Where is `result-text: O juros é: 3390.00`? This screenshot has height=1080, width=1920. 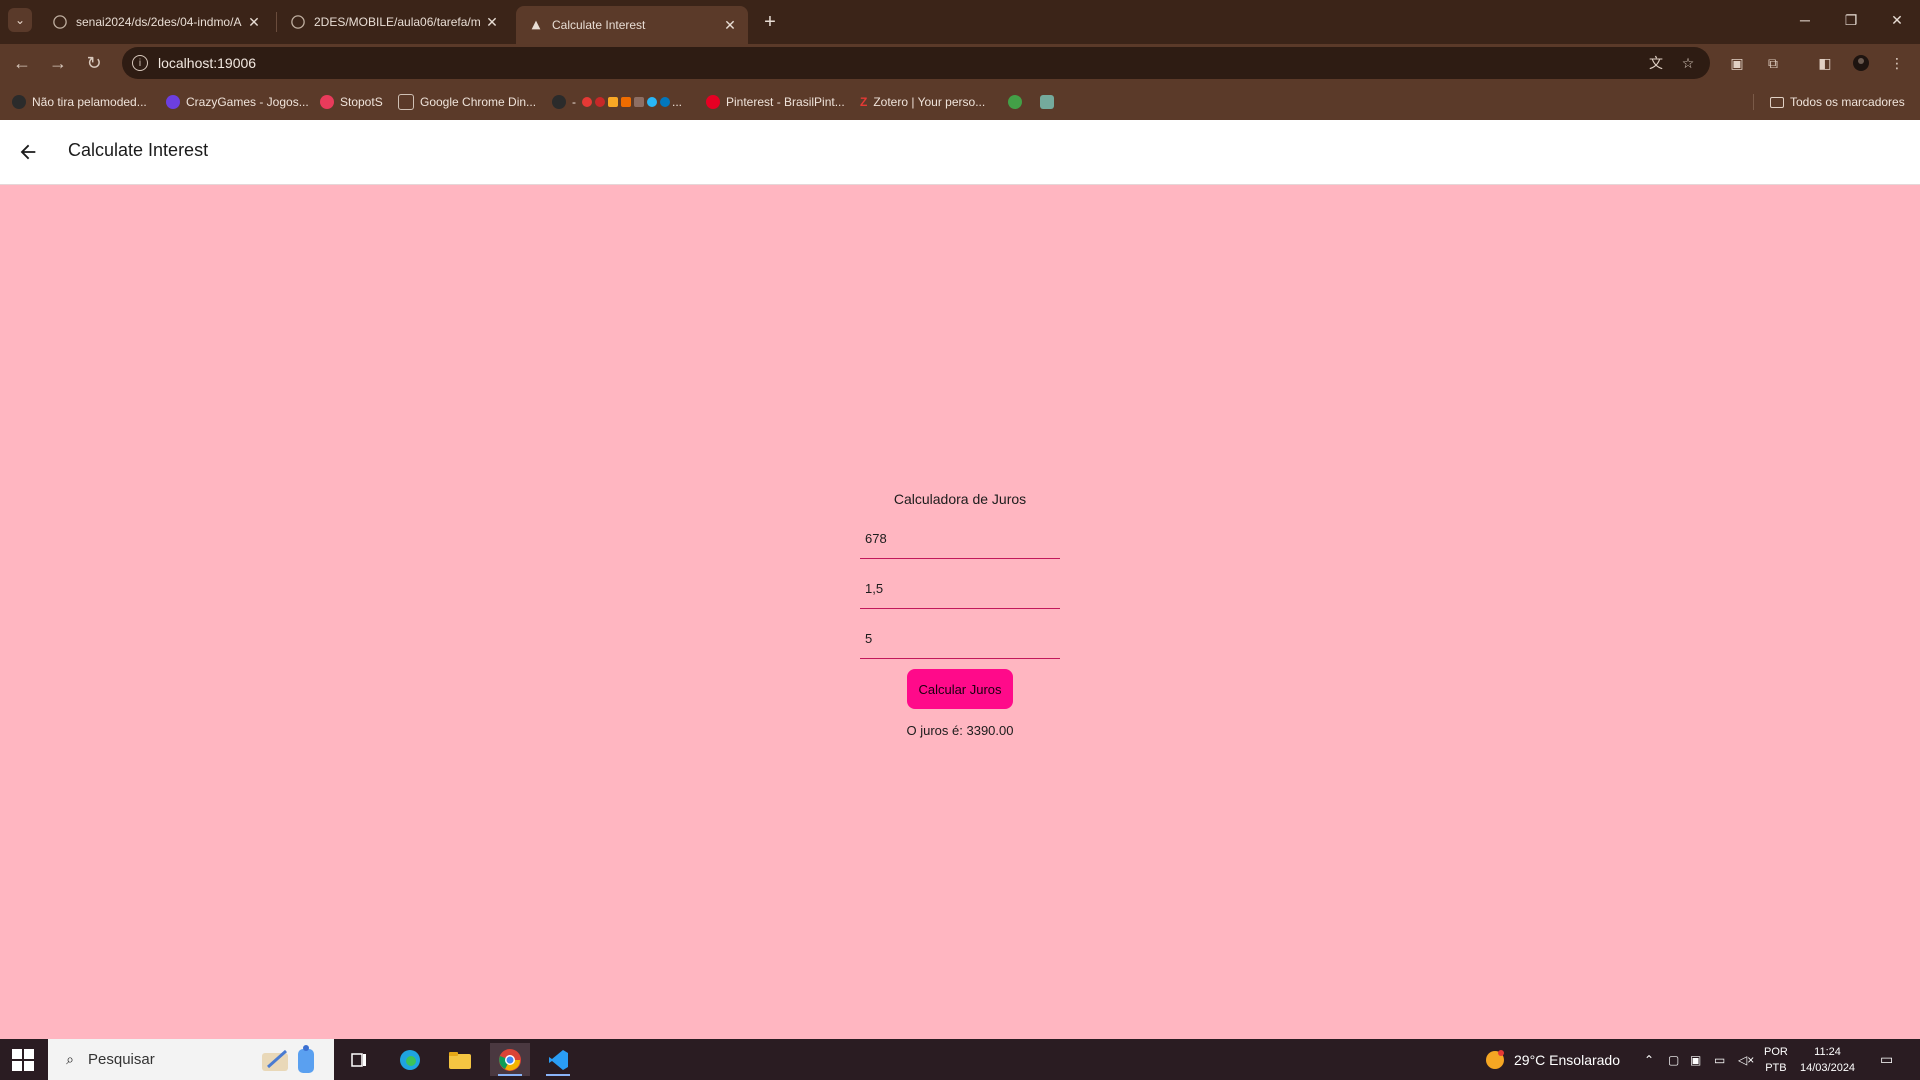 result-text: O juros é: 3390.00 is located at coordinates (960, 730).